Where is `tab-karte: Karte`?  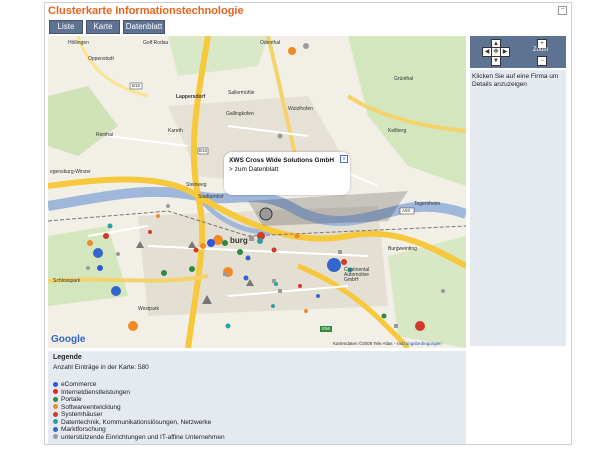 tab-karte: Karte is located at coordinates (103, 27).